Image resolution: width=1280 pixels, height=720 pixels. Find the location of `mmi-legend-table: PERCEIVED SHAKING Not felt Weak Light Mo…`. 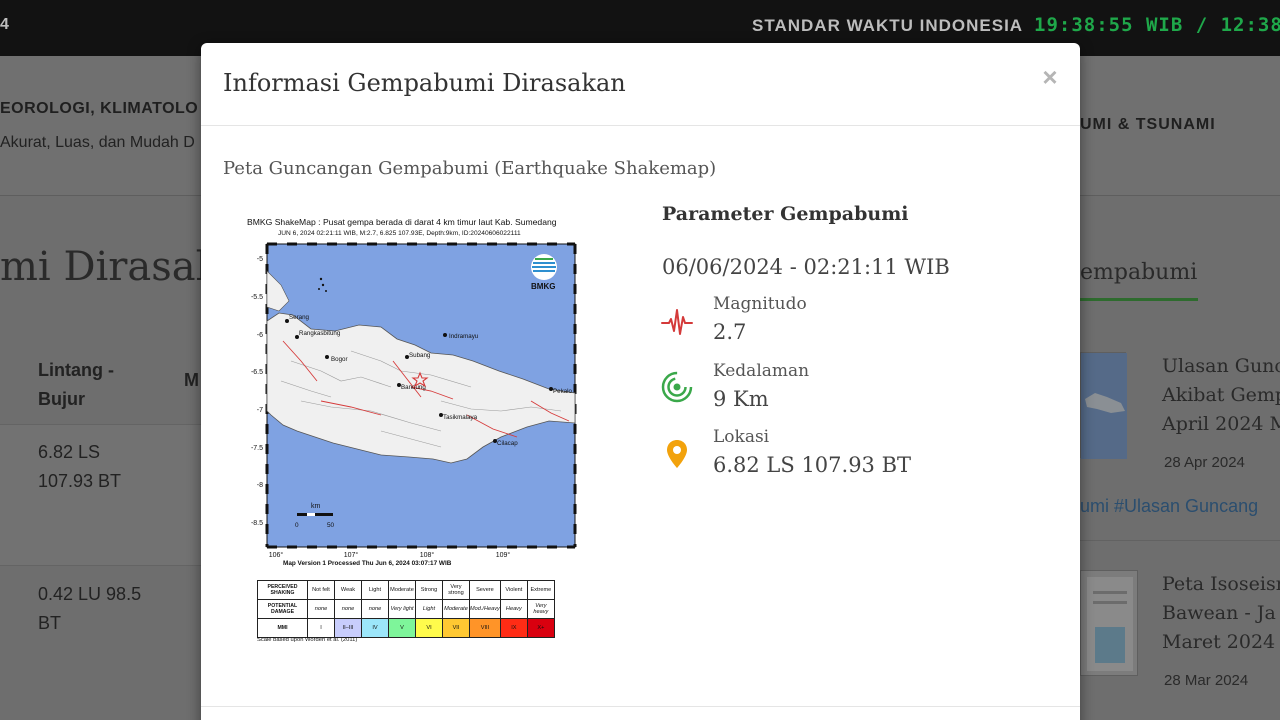

mmi-legend-table: PERCEIVED SHAKING Not felt Weak Light Mo… is located at coordinates (406, 609).